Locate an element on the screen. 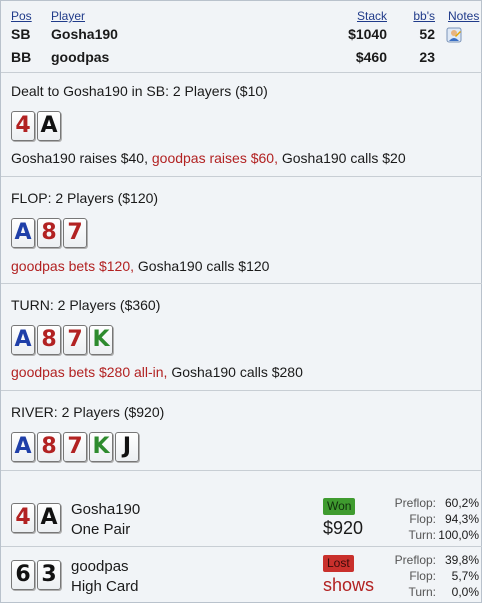 This screenshot has height=603, width=482. stat-row: Turn: 100,0% is located at coordinates (430, 535).